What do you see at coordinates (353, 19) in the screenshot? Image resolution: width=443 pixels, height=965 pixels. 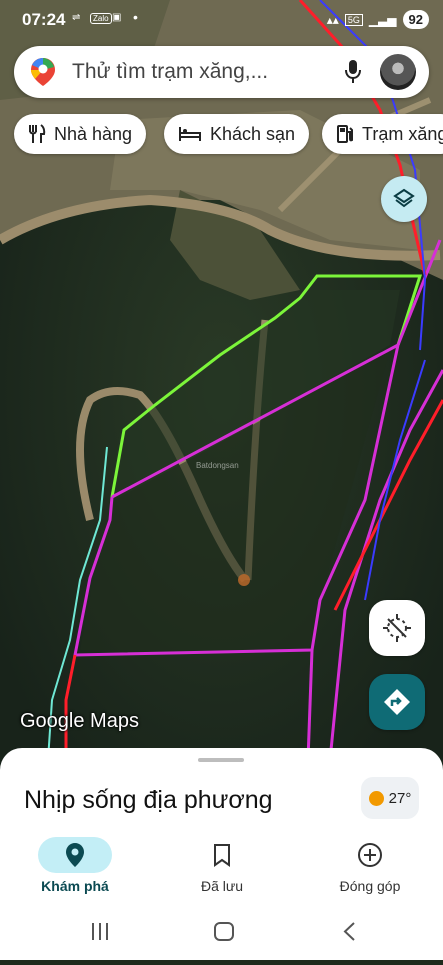 I see `network-type: 5G` at bounding box center [353, 19].